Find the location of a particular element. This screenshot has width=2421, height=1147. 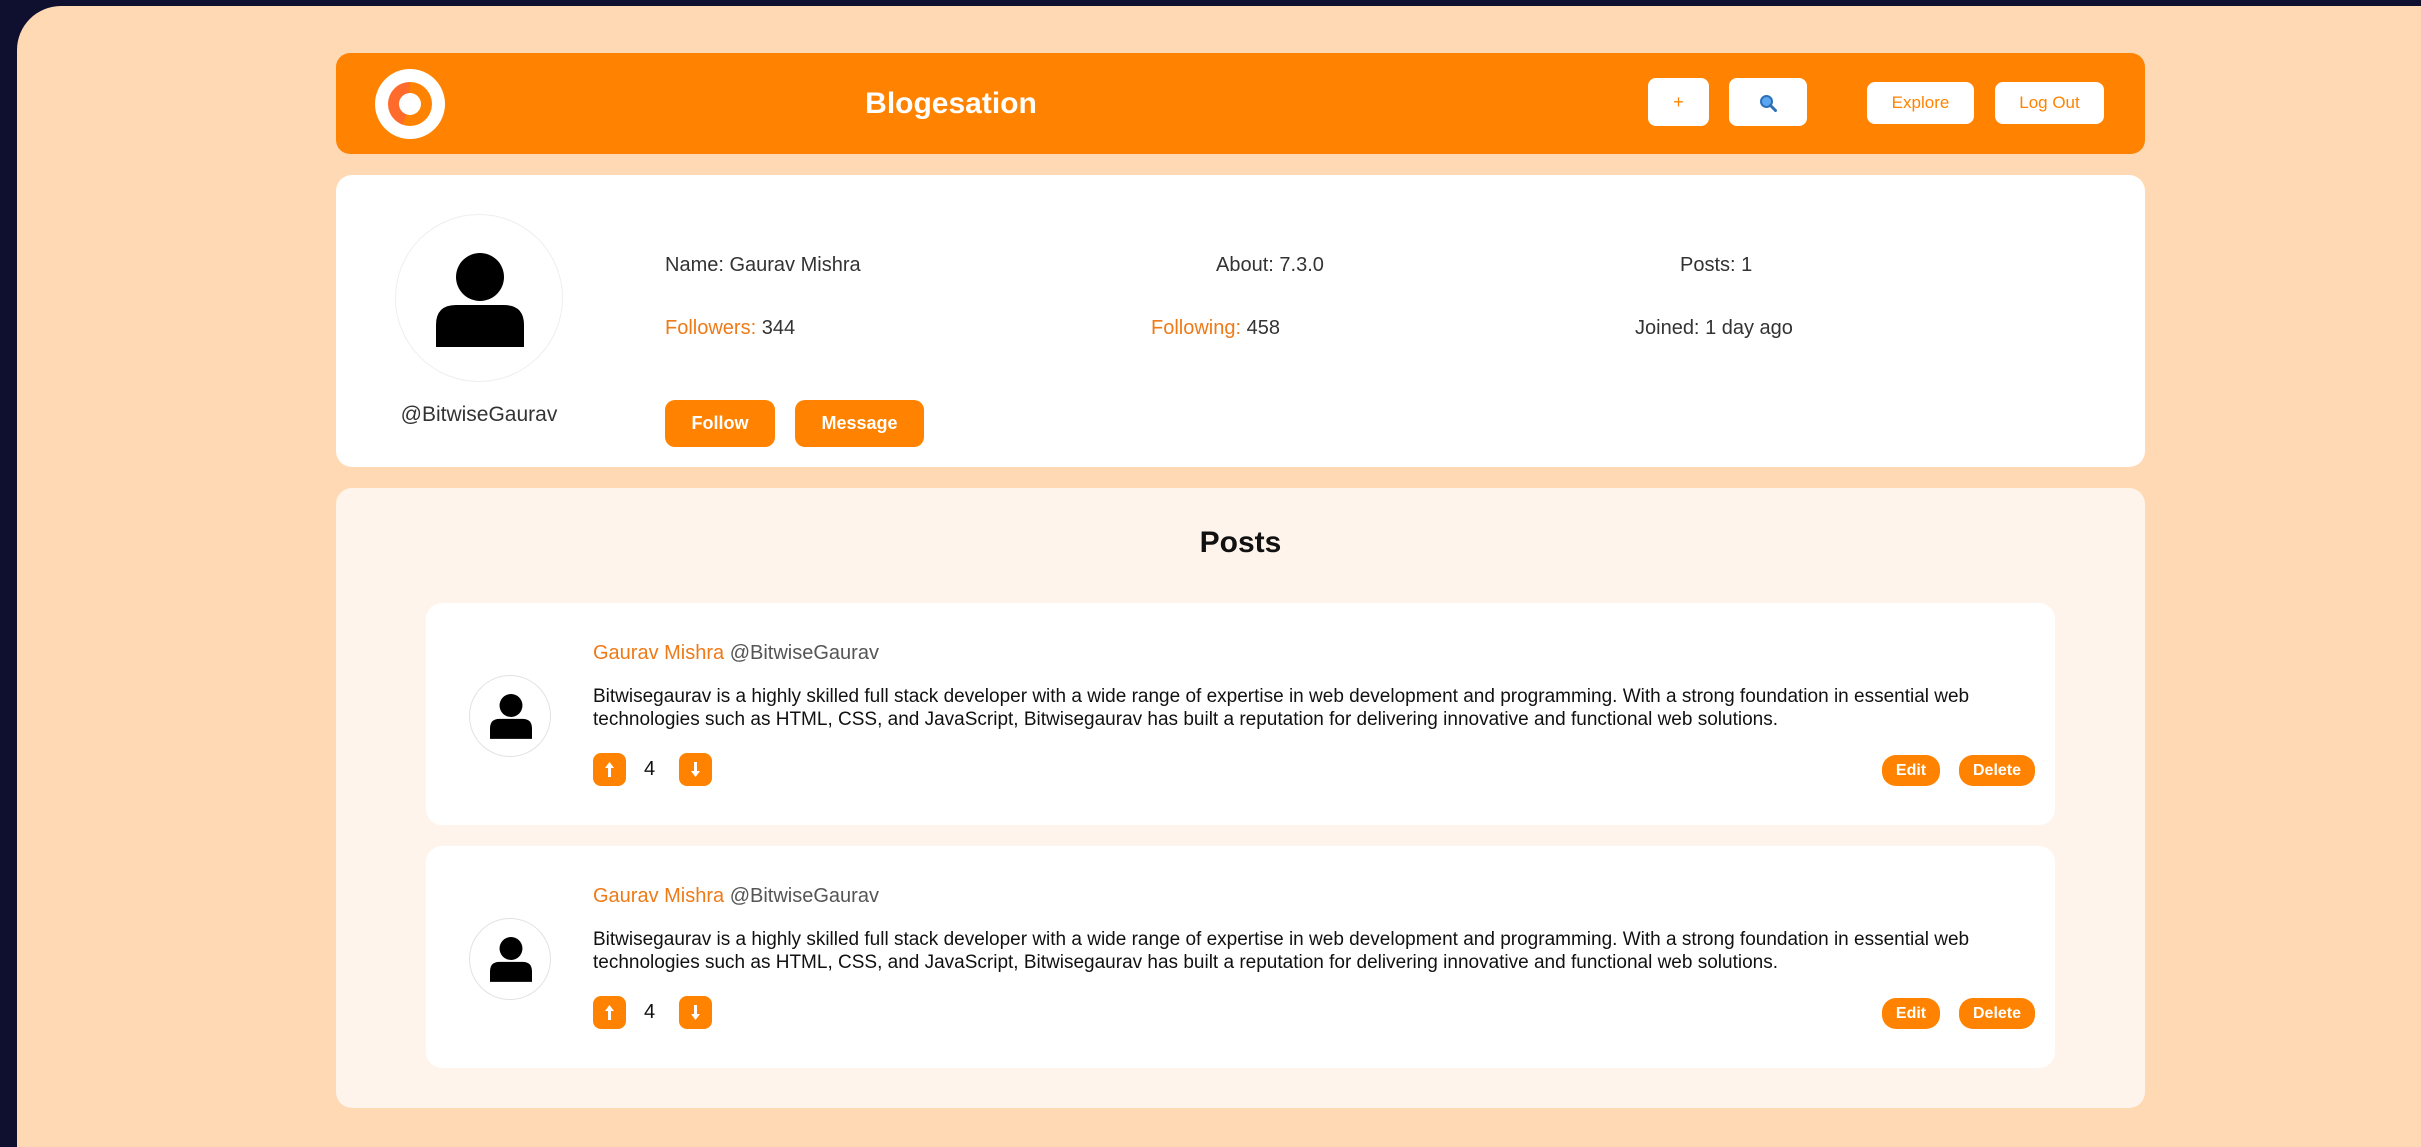

logout-button: Log Out is located at coordinates (2049, 103).